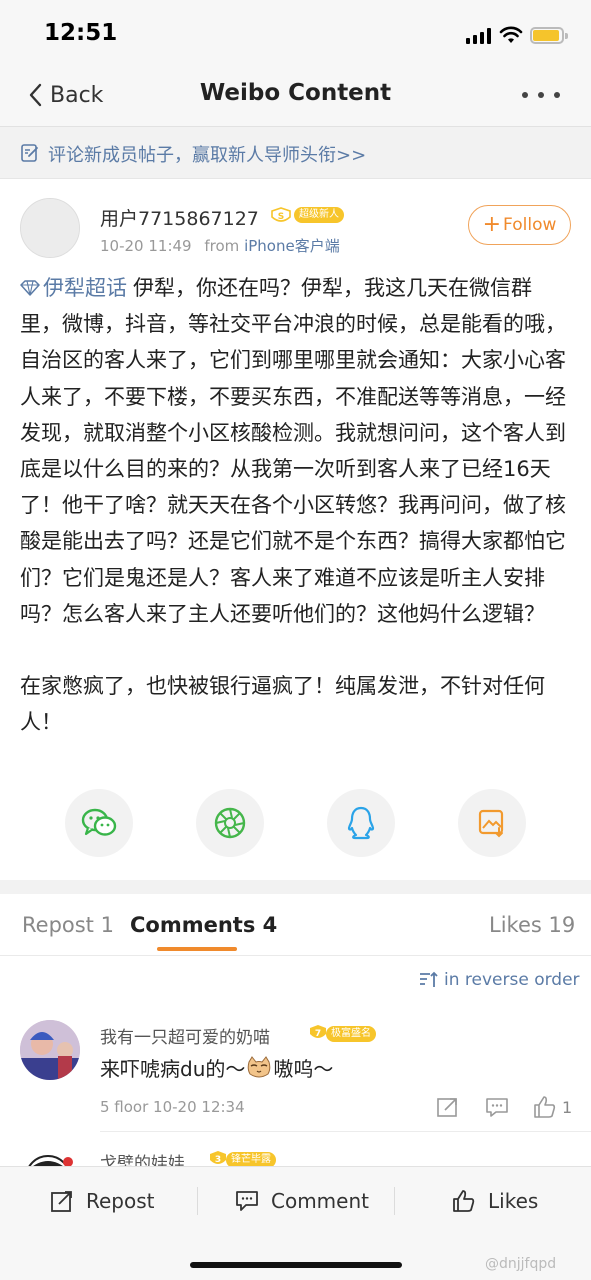 The width and height of the screenshot is (591, 1280). I want to click on banner-text: 评论新成员帖子，赢取新人导师头衔>>, so click(207, 155).